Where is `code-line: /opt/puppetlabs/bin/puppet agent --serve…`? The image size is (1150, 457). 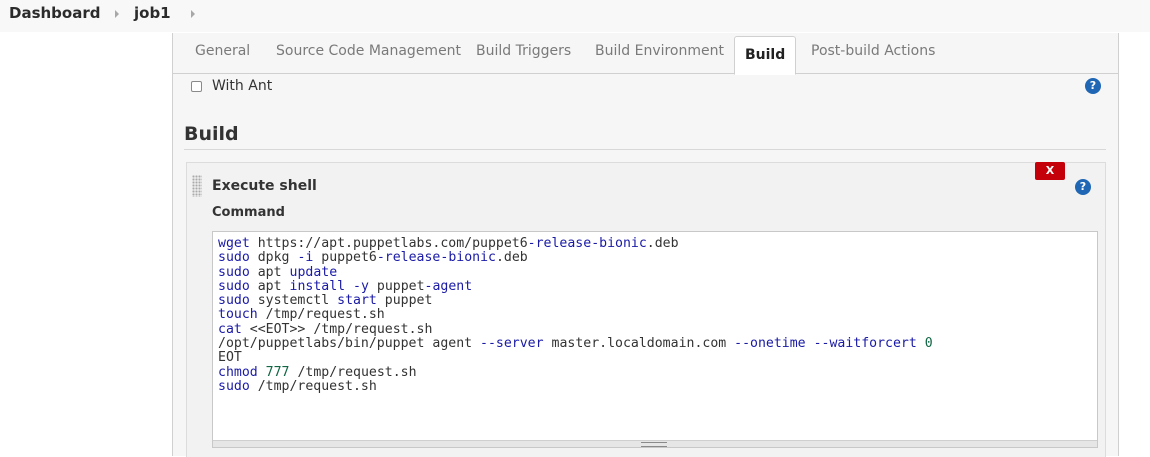
code-line: /opt/puppetlabs/bin/puppet agent --serve… is located at coordinates (575, 344).